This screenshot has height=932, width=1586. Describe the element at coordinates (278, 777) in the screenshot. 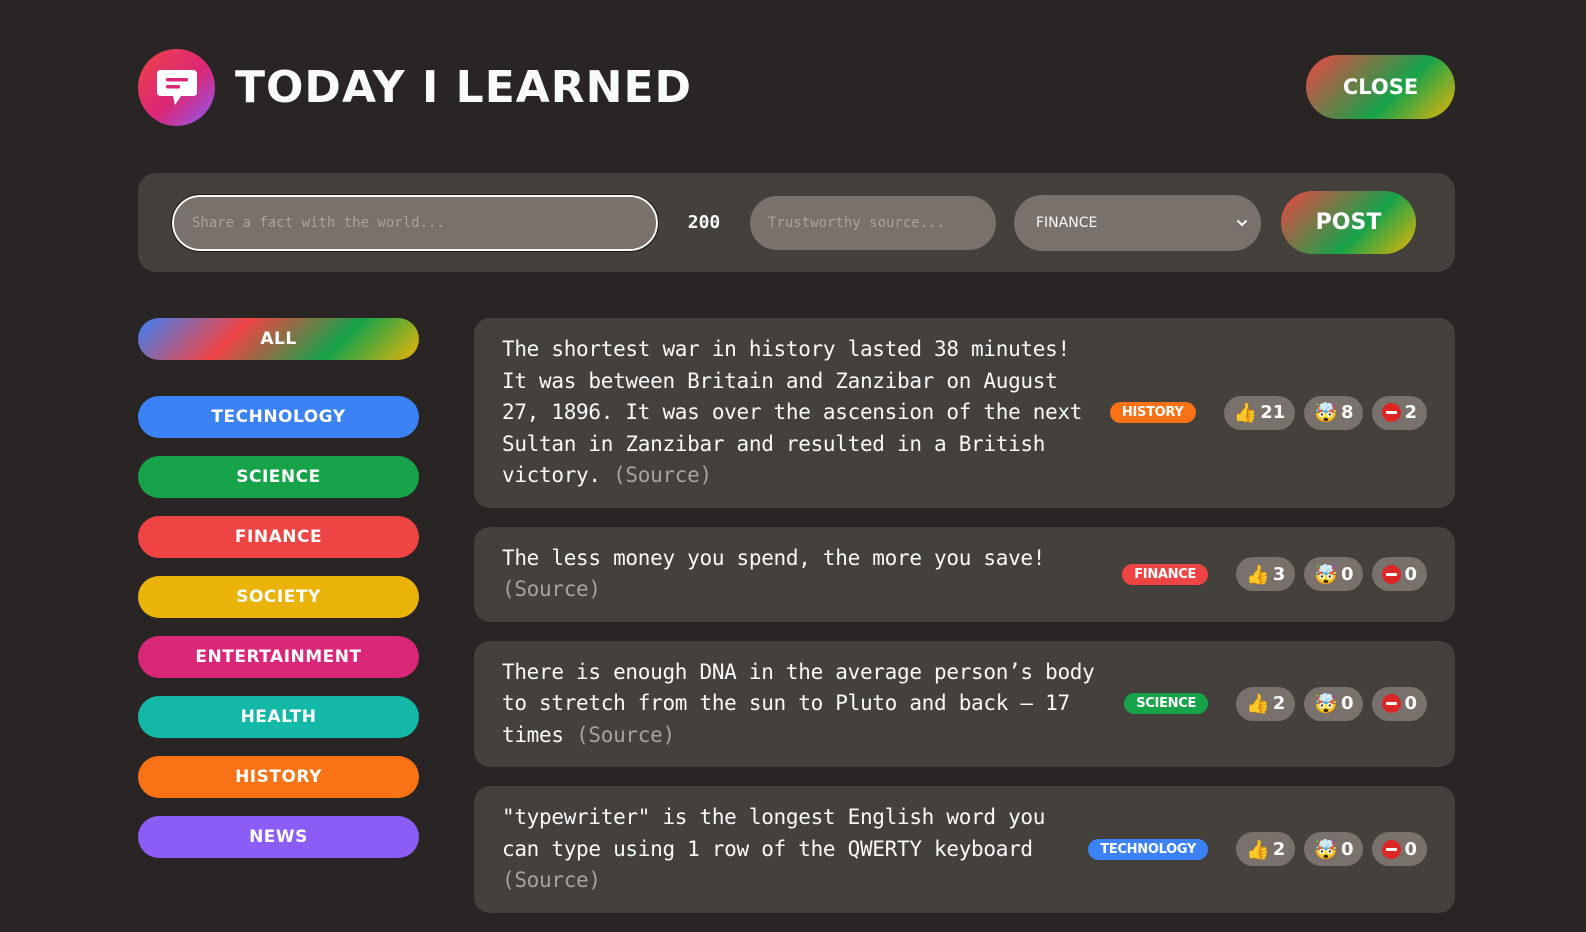

I see `category-history-button: History` at that location.